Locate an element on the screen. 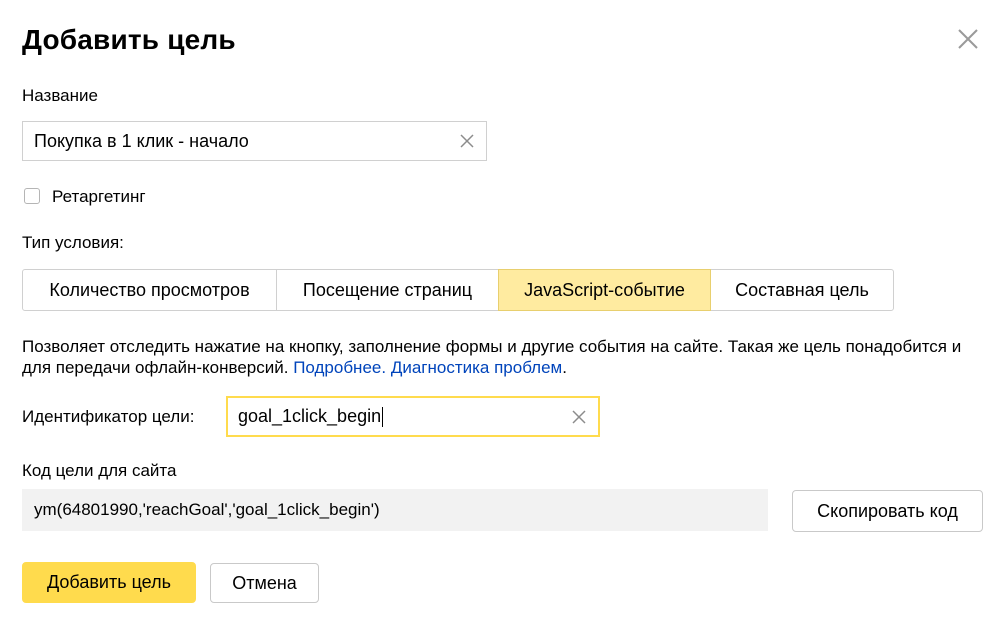 This screenshot has width=1006, height=624. retargeting-checkbox is located at coordinates (32, 196).